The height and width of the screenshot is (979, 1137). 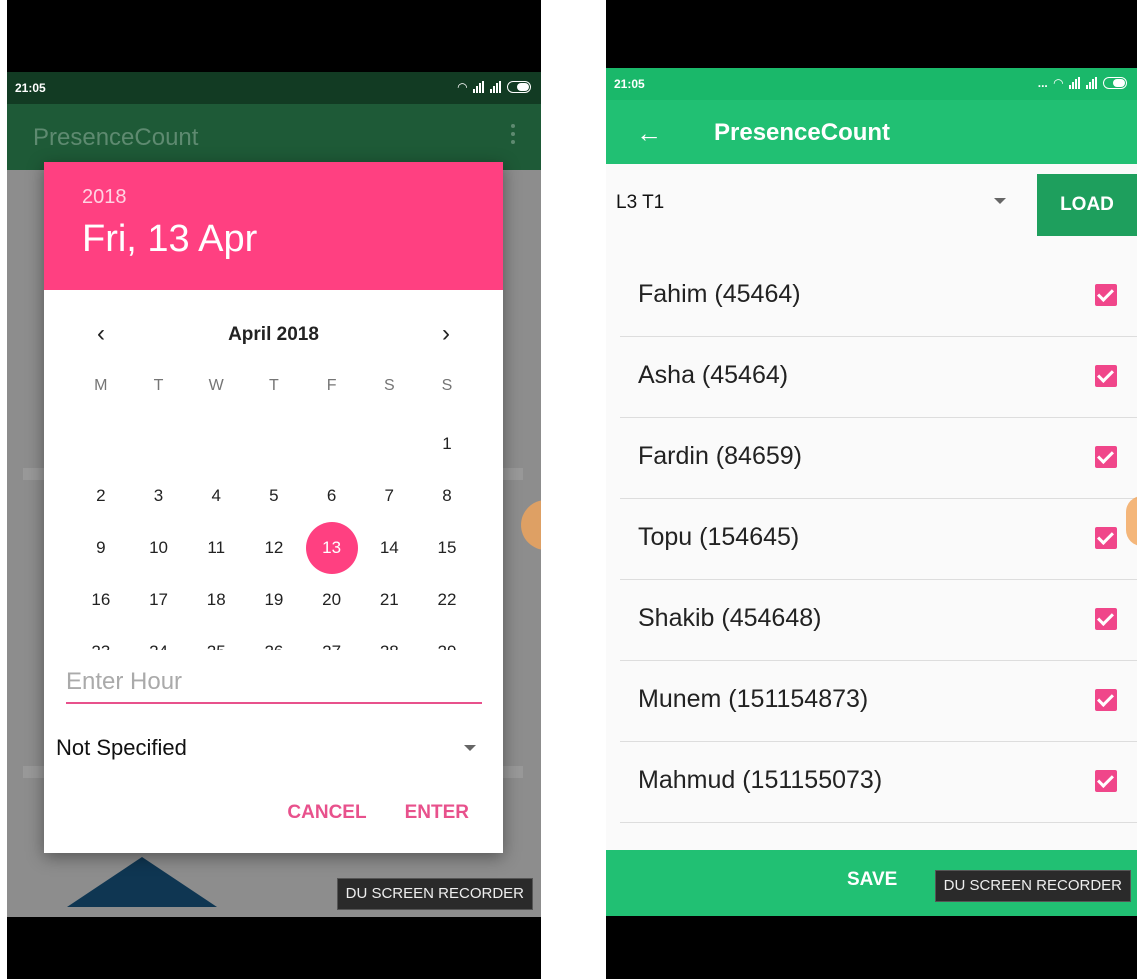 What do you see at coordinates (273, 335) in the screenshot?
I see `month-navigation: ‹ April 2018 ›` at bounding box center [273, 335].